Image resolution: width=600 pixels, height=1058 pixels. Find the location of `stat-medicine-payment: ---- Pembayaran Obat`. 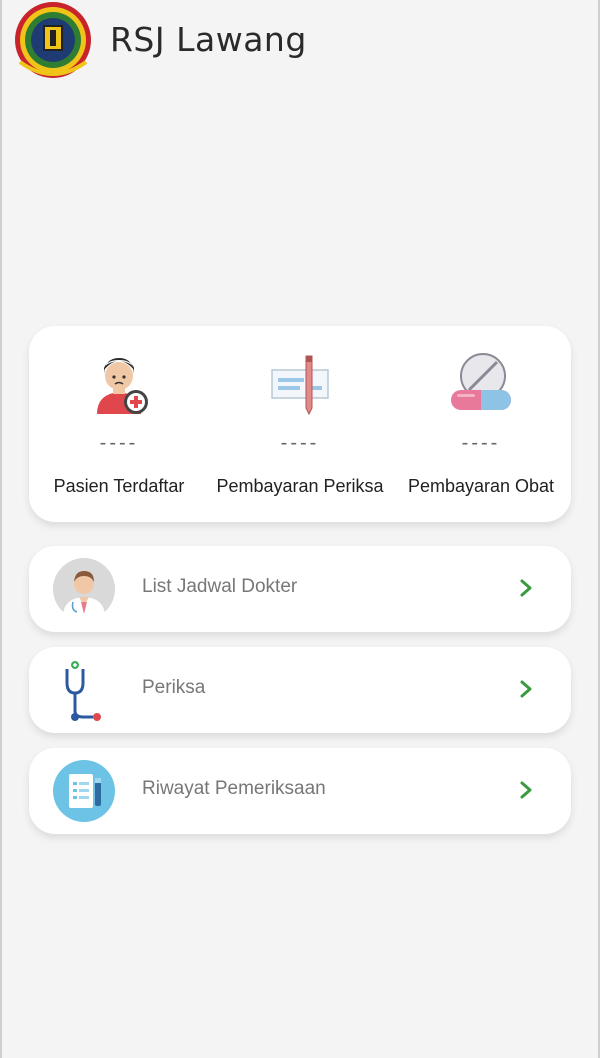

stat-medicine-payment: ---- Pembayaran Obat is located at coordinates (481, 424).